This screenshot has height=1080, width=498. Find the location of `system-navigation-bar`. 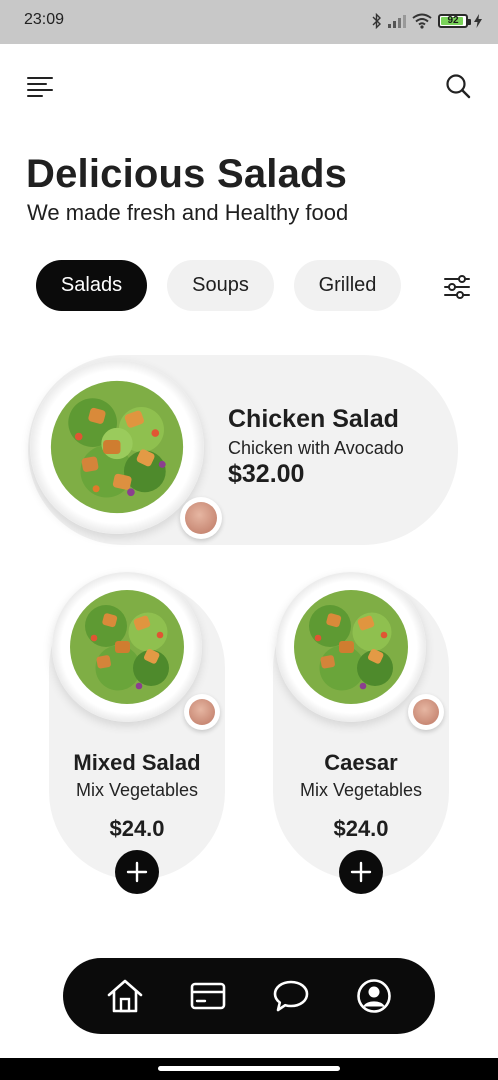

system-navigation-bar is located at coordinates (249, 1069).